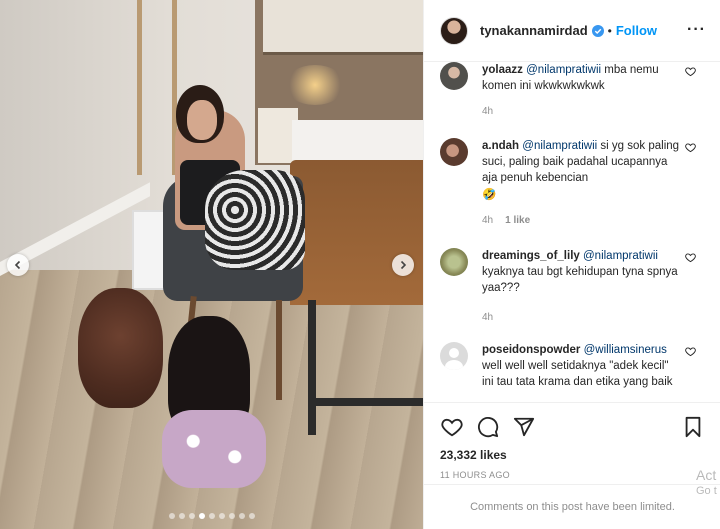  Describe the element at coordinates (636, 30) in the screenshot. I see `follow-button: Follow` at that location.